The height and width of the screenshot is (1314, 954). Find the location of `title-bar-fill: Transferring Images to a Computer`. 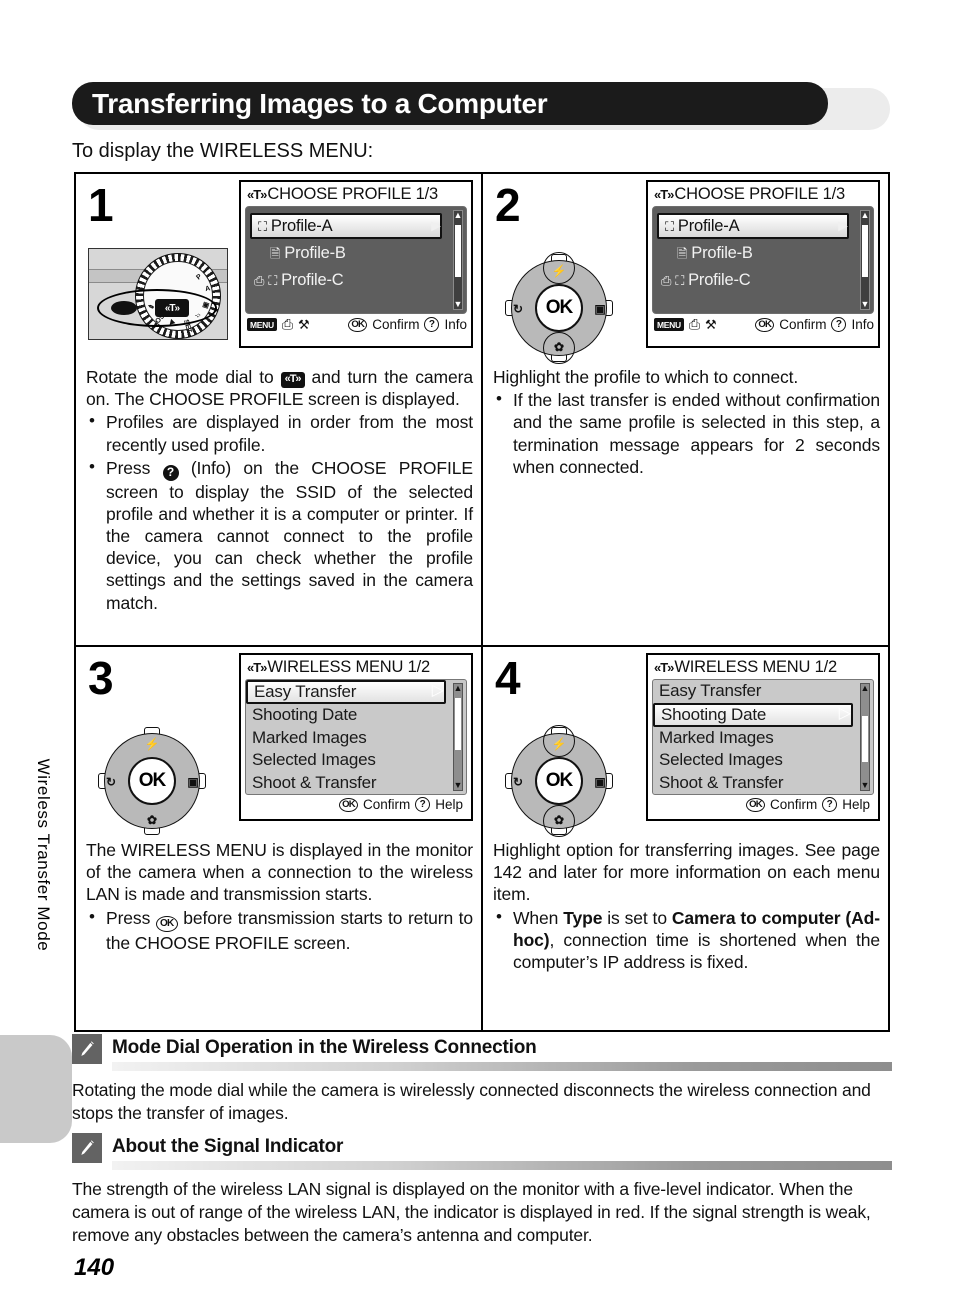

title-bar-fill: Transferring Images to a Computer is located at coordinates (450, 103).